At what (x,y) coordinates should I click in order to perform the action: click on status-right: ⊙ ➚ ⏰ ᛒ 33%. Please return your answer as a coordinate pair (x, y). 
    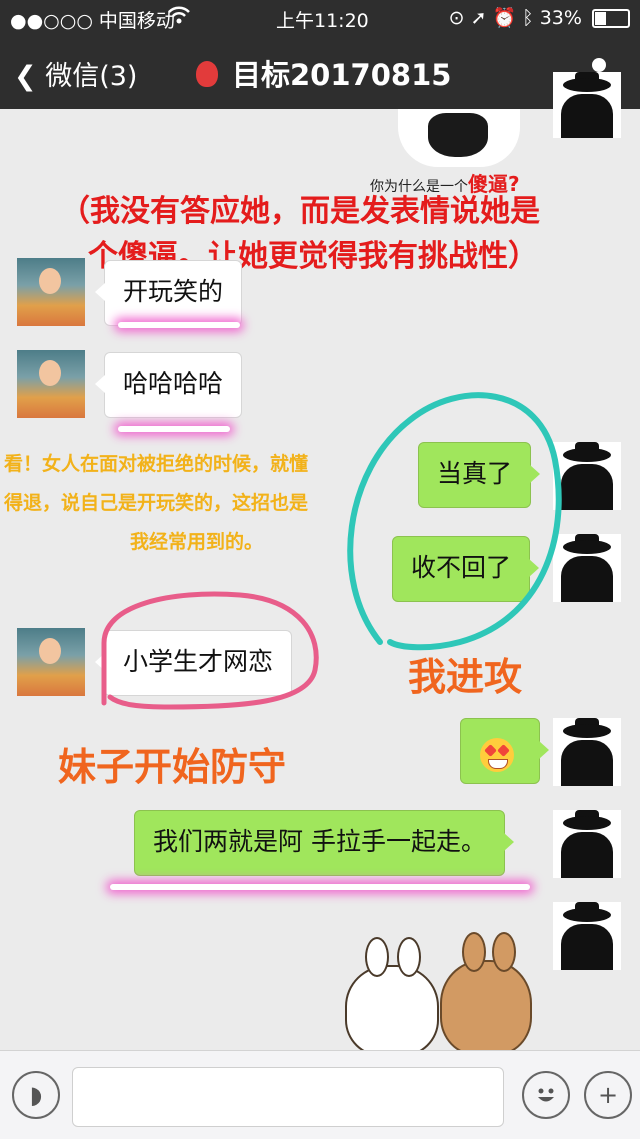
    Looking at the image, I should click on (539, 17).